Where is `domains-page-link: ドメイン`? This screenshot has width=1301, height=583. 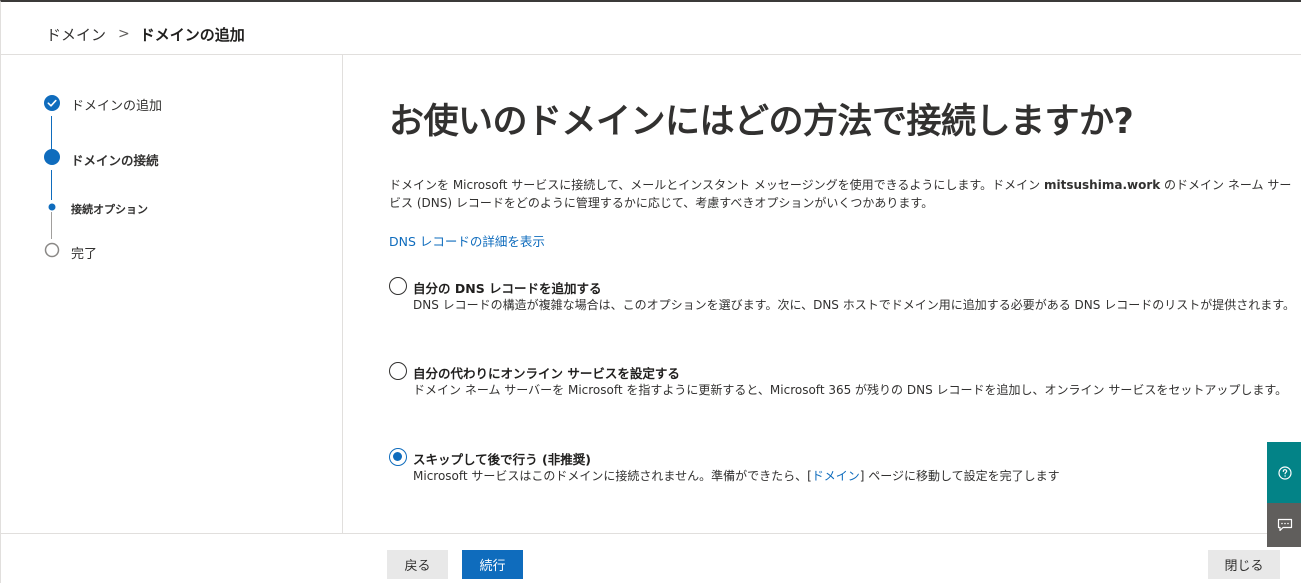 domains-page-link: ドメイン is located at coordinates (836, 476).